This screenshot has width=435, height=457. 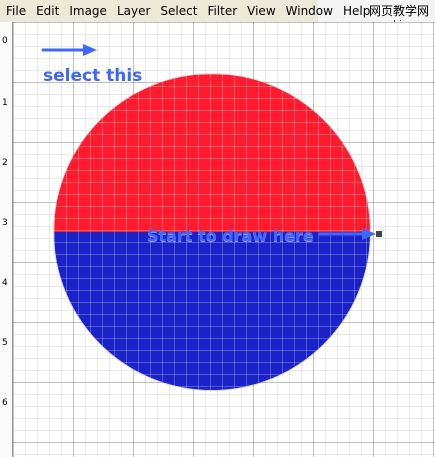 I want to click on annotation-select-this: select this, so click(x=93, y=76).